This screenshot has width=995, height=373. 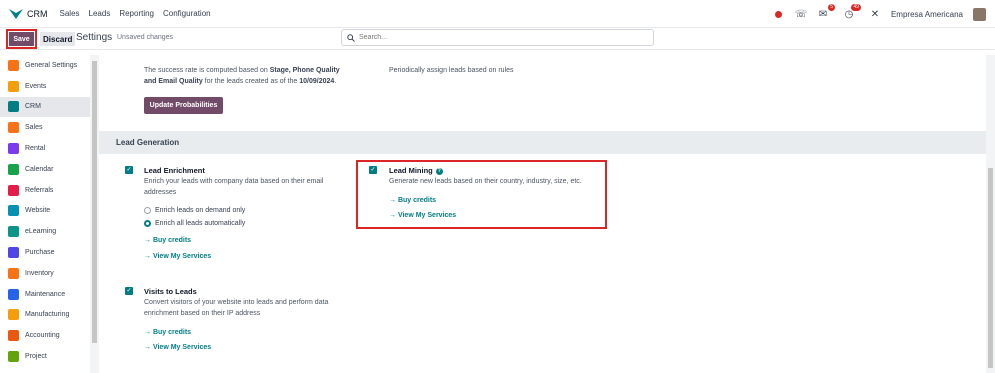 I want to click on purchase-app-icon, so click(x=13, y=253).